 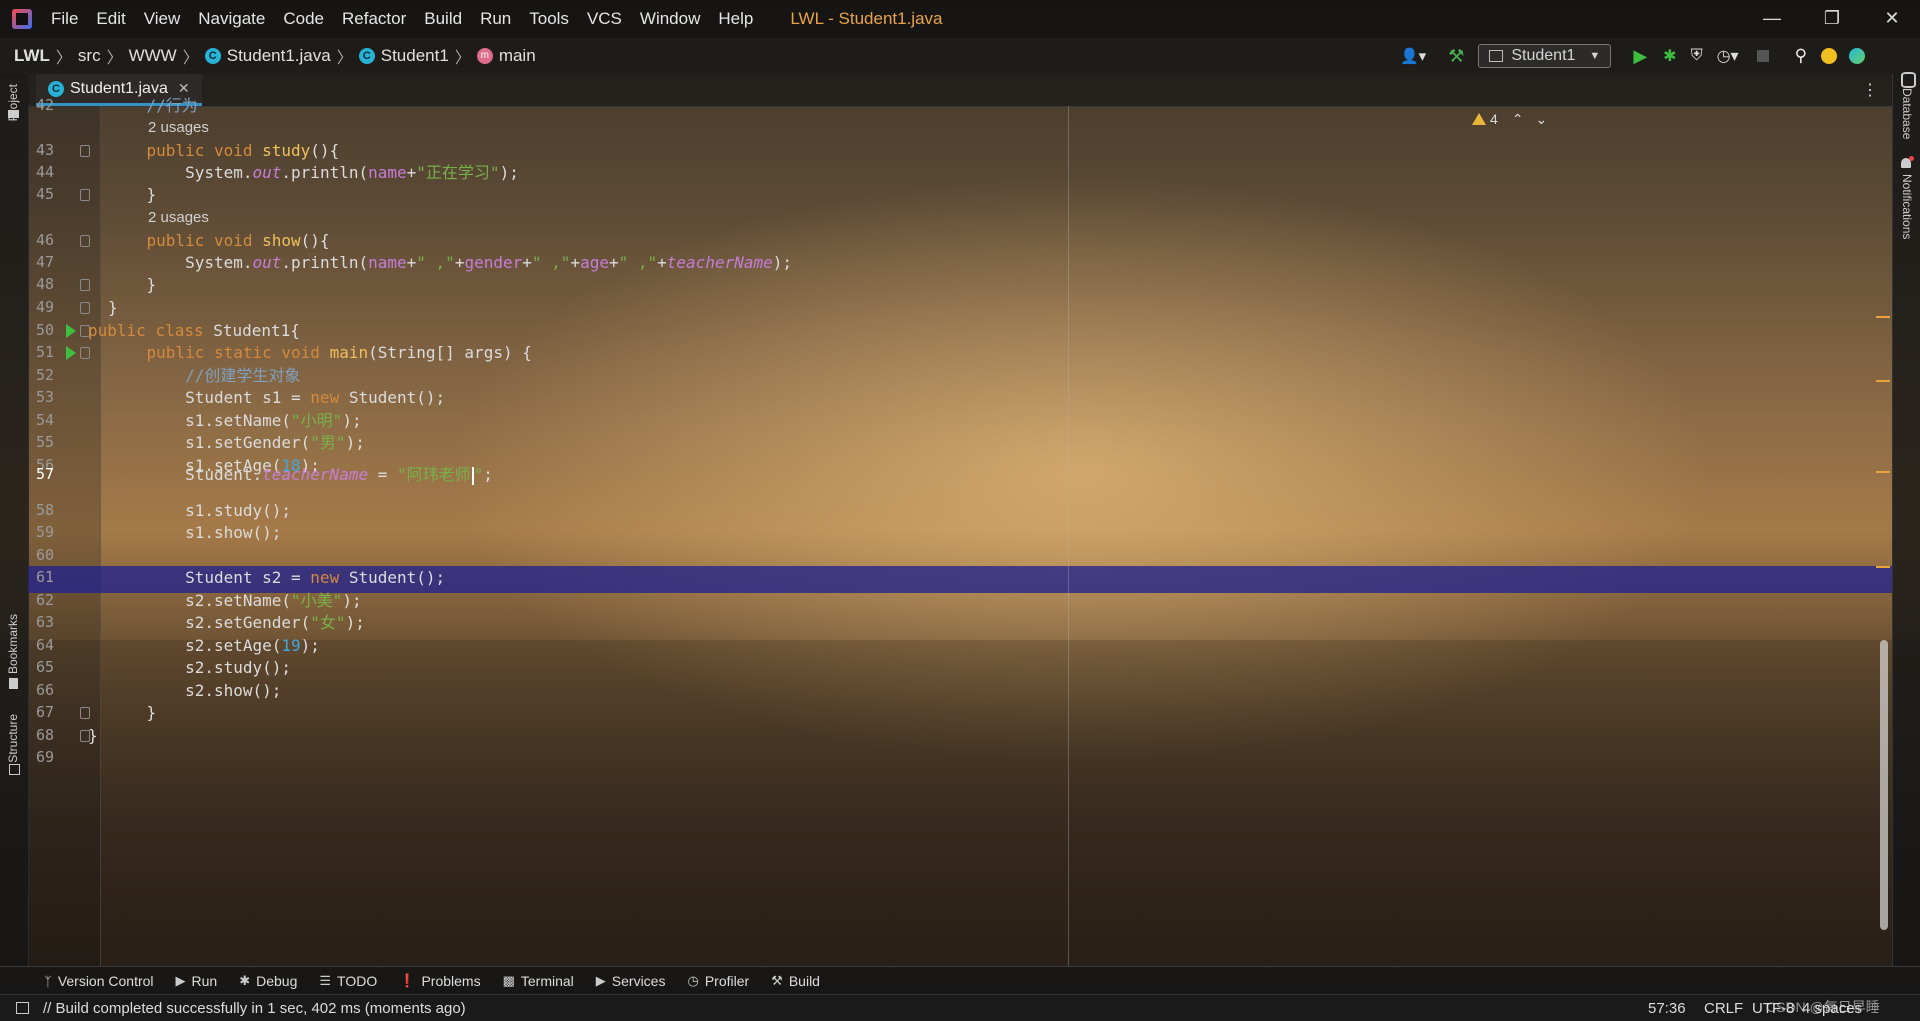 What do you see at coordinates (89, 56) in the screenshot?
I see `breadcrumb-src: src` at bounding box center [89, 56].